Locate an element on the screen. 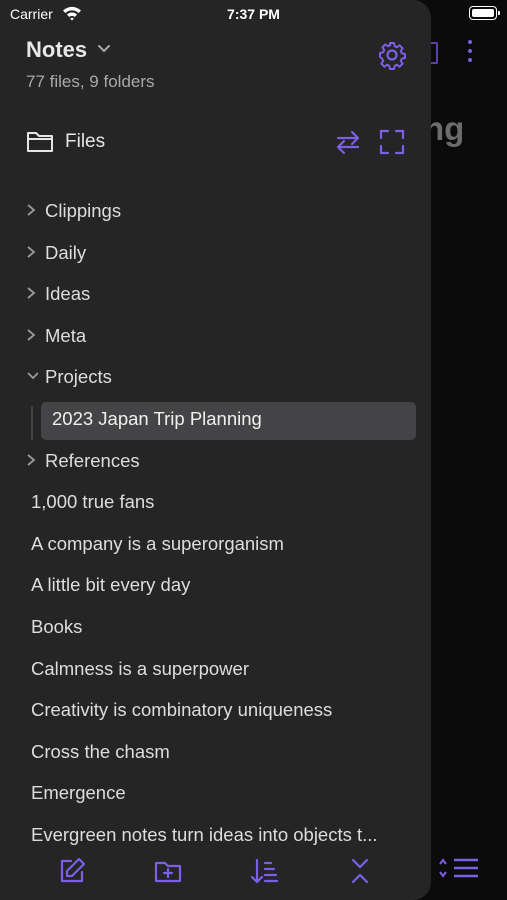 Image resolution: width=507 pixels, height=900 pixels. fullscreen-icon is located at coordinates (392, 142).